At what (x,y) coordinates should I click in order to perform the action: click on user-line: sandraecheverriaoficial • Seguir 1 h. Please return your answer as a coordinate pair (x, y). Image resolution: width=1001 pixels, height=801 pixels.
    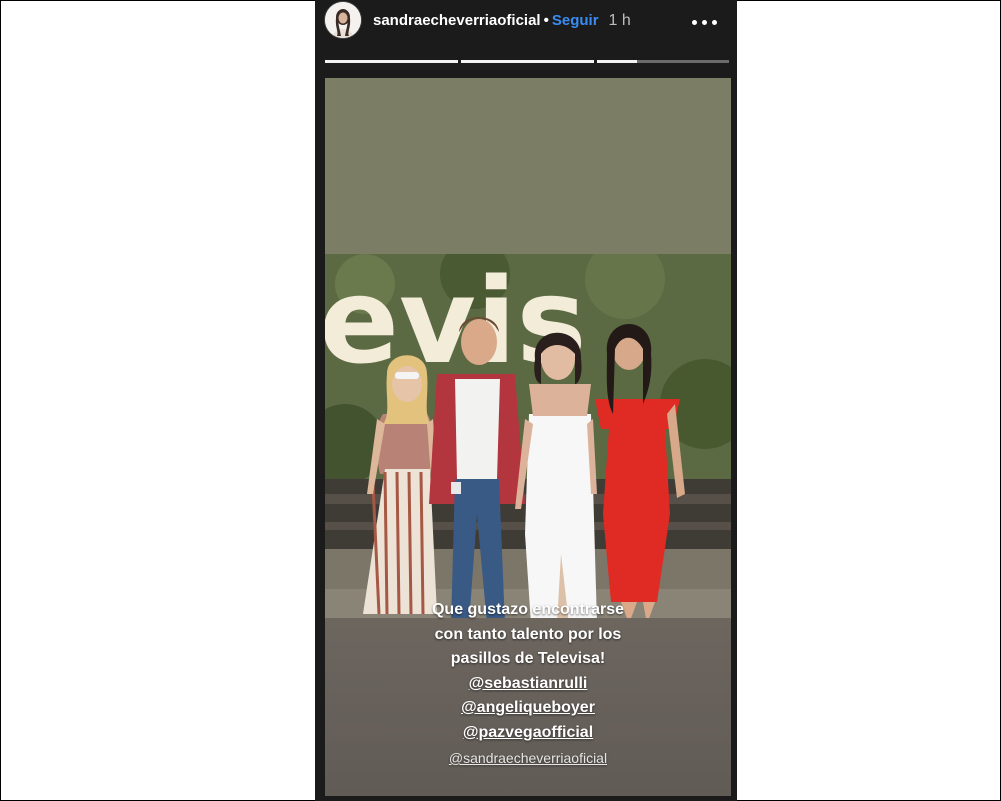
    Looking at the image, I should click on (502, 21).